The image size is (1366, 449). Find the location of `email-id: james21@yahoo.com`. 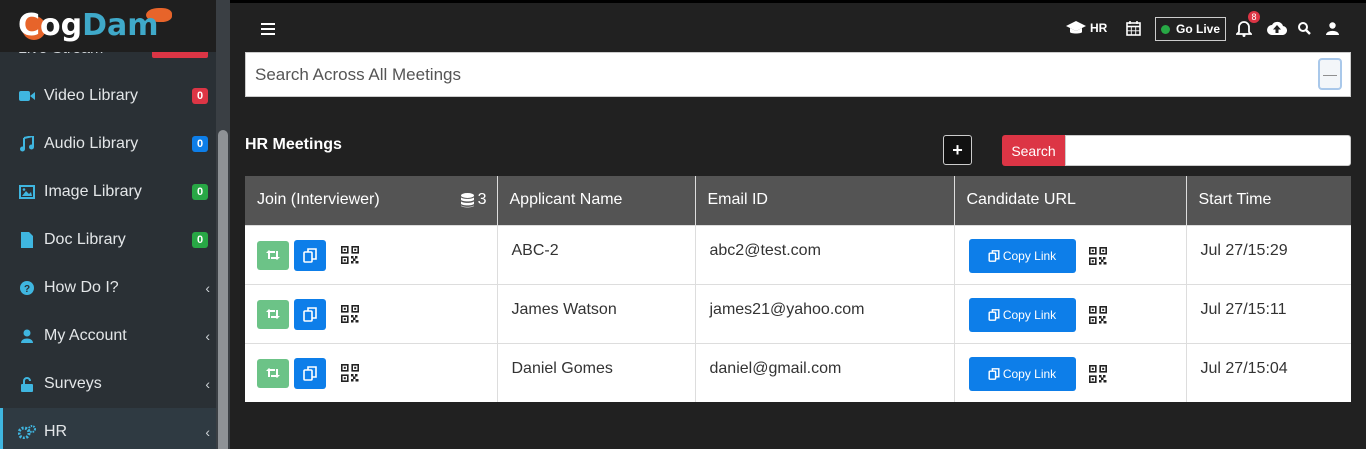

email-id: james21@yahoo.com is located at coordinates (825, 313).